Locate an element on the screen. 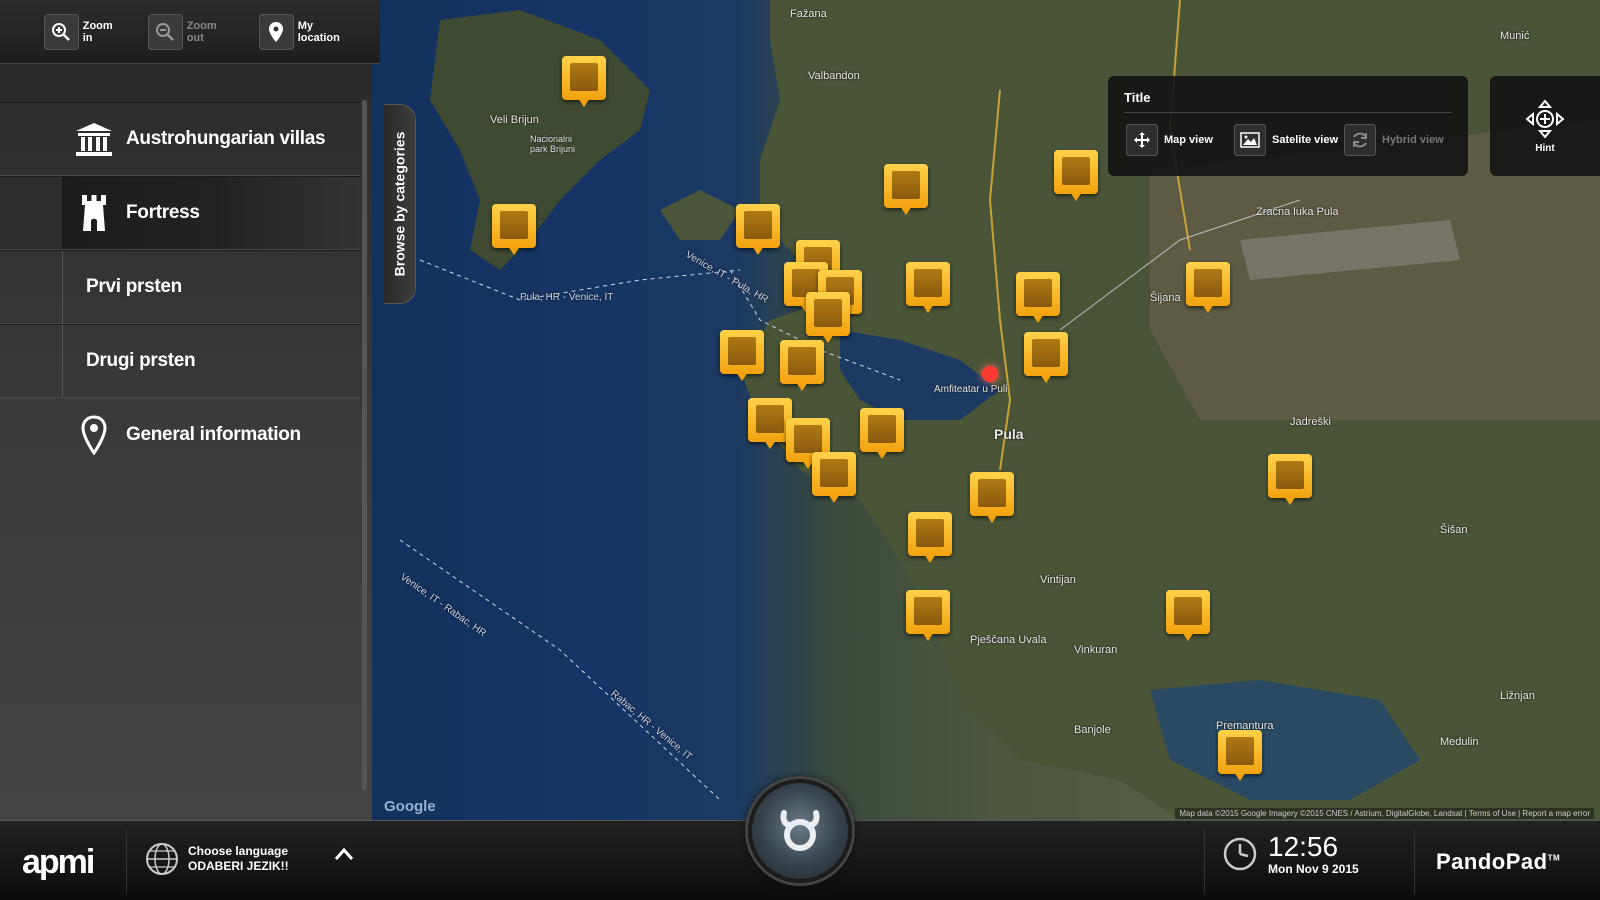 Image resolution: width=1600 pixels, height=900 pixels. satellite-view-label: Satelite view is located at coordinates (1305, 140).